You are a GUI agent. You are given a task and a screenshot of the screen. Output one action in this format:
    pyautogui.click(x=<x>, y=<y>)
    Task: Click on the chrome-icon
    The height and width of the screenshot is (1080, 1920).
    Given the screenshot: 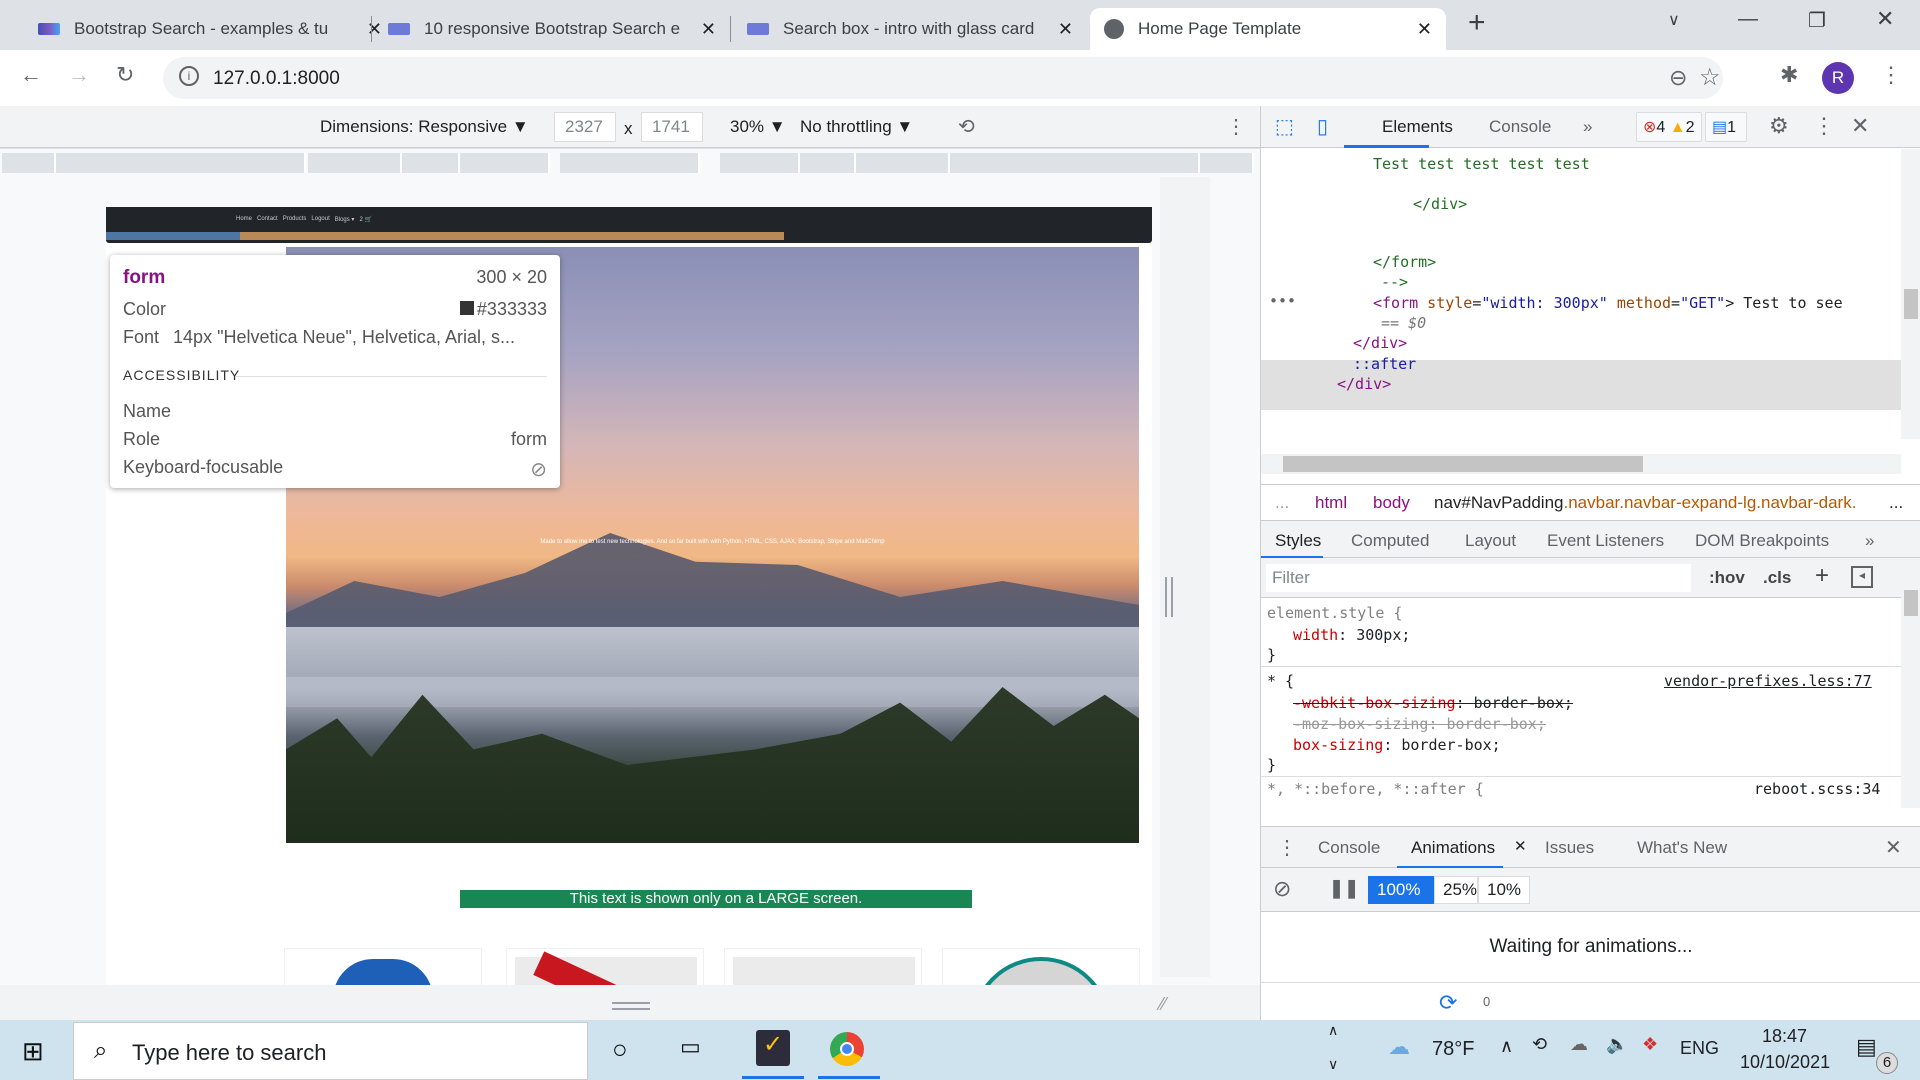 What is the action you would take?
    pyautogui.click(x=847, y=1049)
    